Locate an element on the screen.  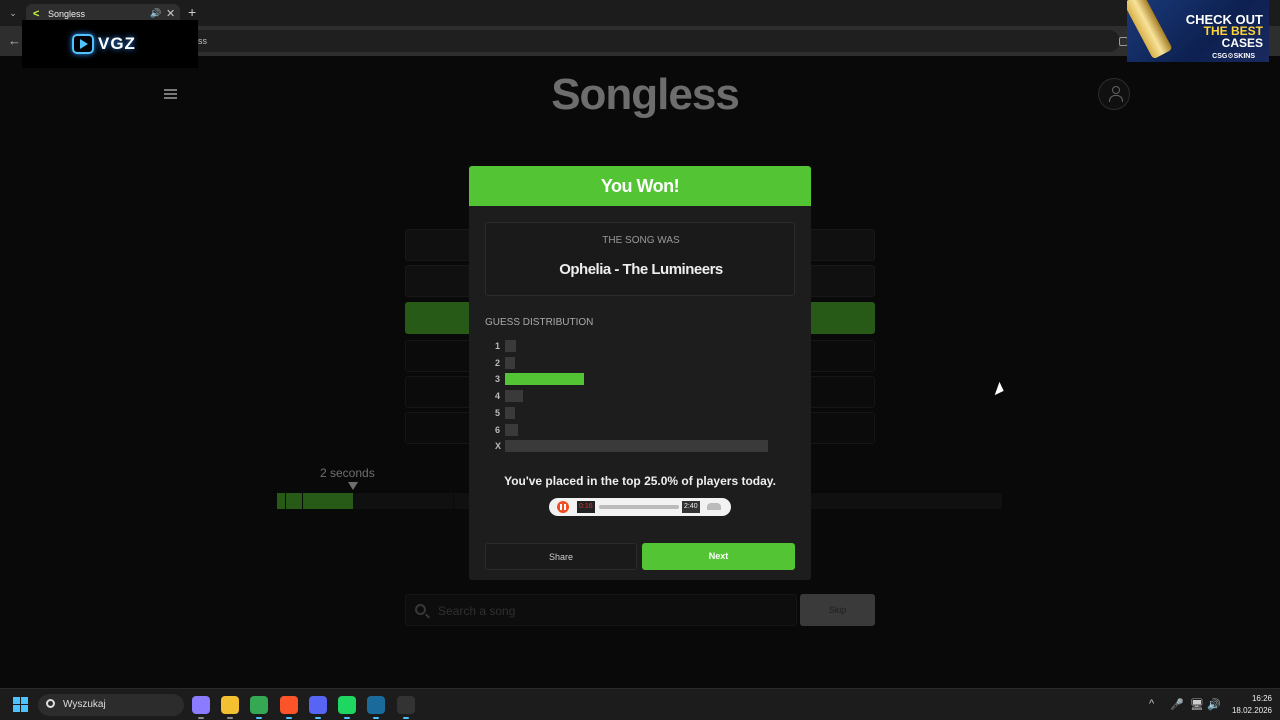
close-icon: ✕ is located at coordinates (170, 13).